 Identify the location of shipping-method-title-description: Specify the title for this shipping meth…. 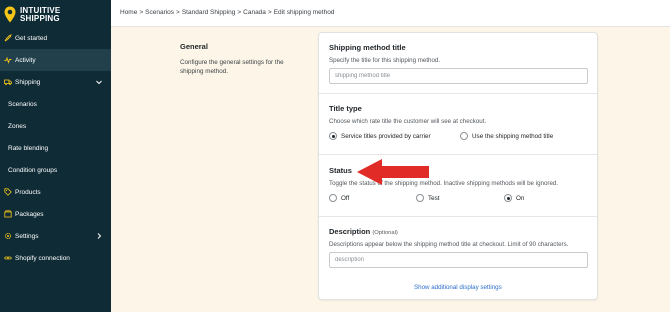
(385, 60).